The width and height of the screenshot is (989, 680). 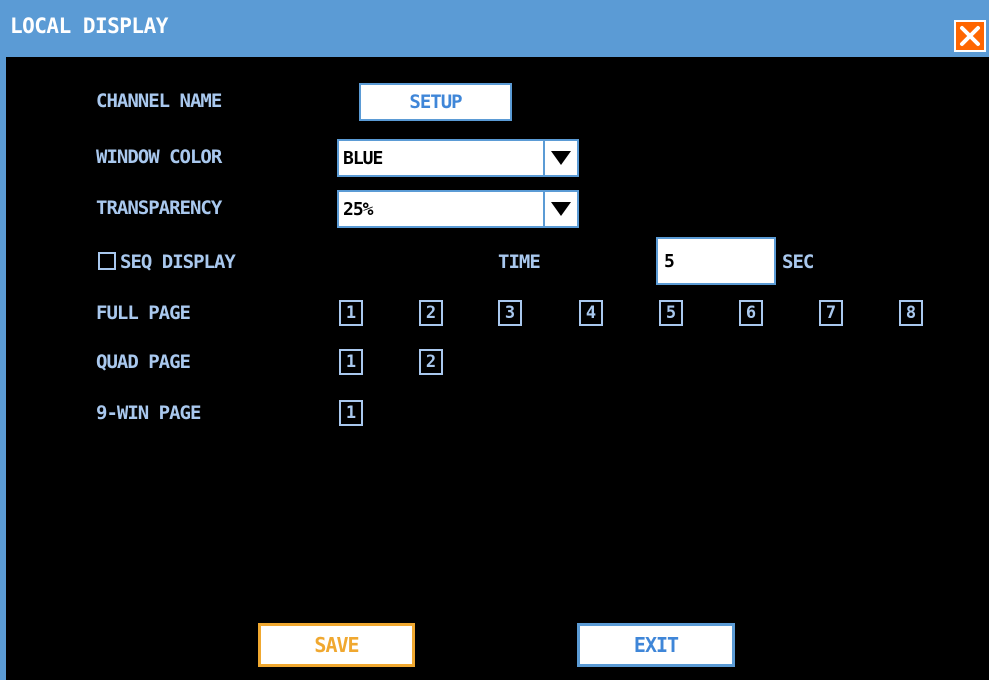 I want to click on channel-name-label: CHANNEL NAME, so click(x=159, y=101).